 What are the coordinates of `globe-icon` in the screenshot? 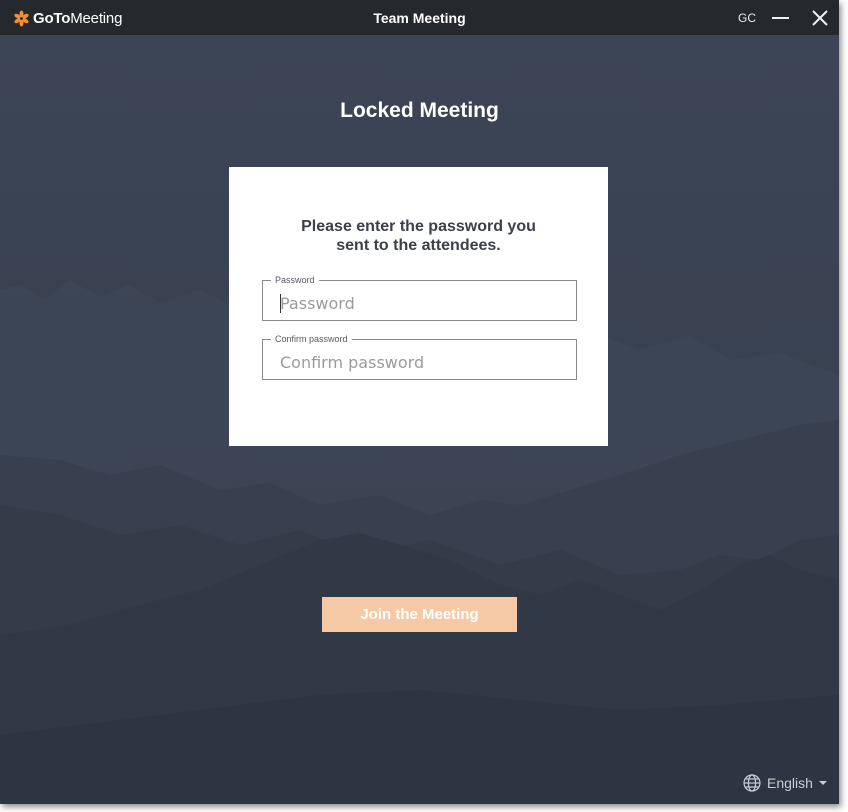 It's located at (752, 783).